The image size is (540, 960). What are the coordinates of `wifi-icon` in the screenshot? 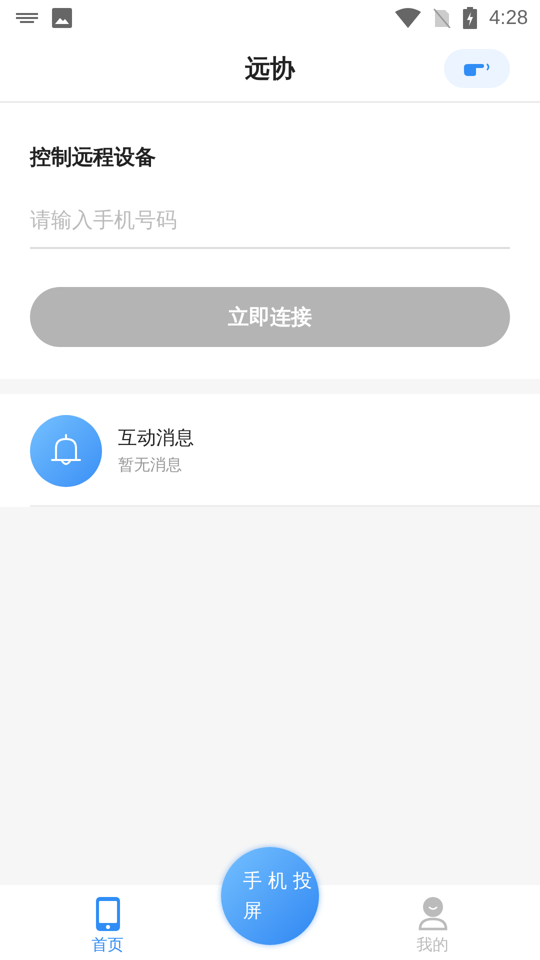 It's located at (408, 18).